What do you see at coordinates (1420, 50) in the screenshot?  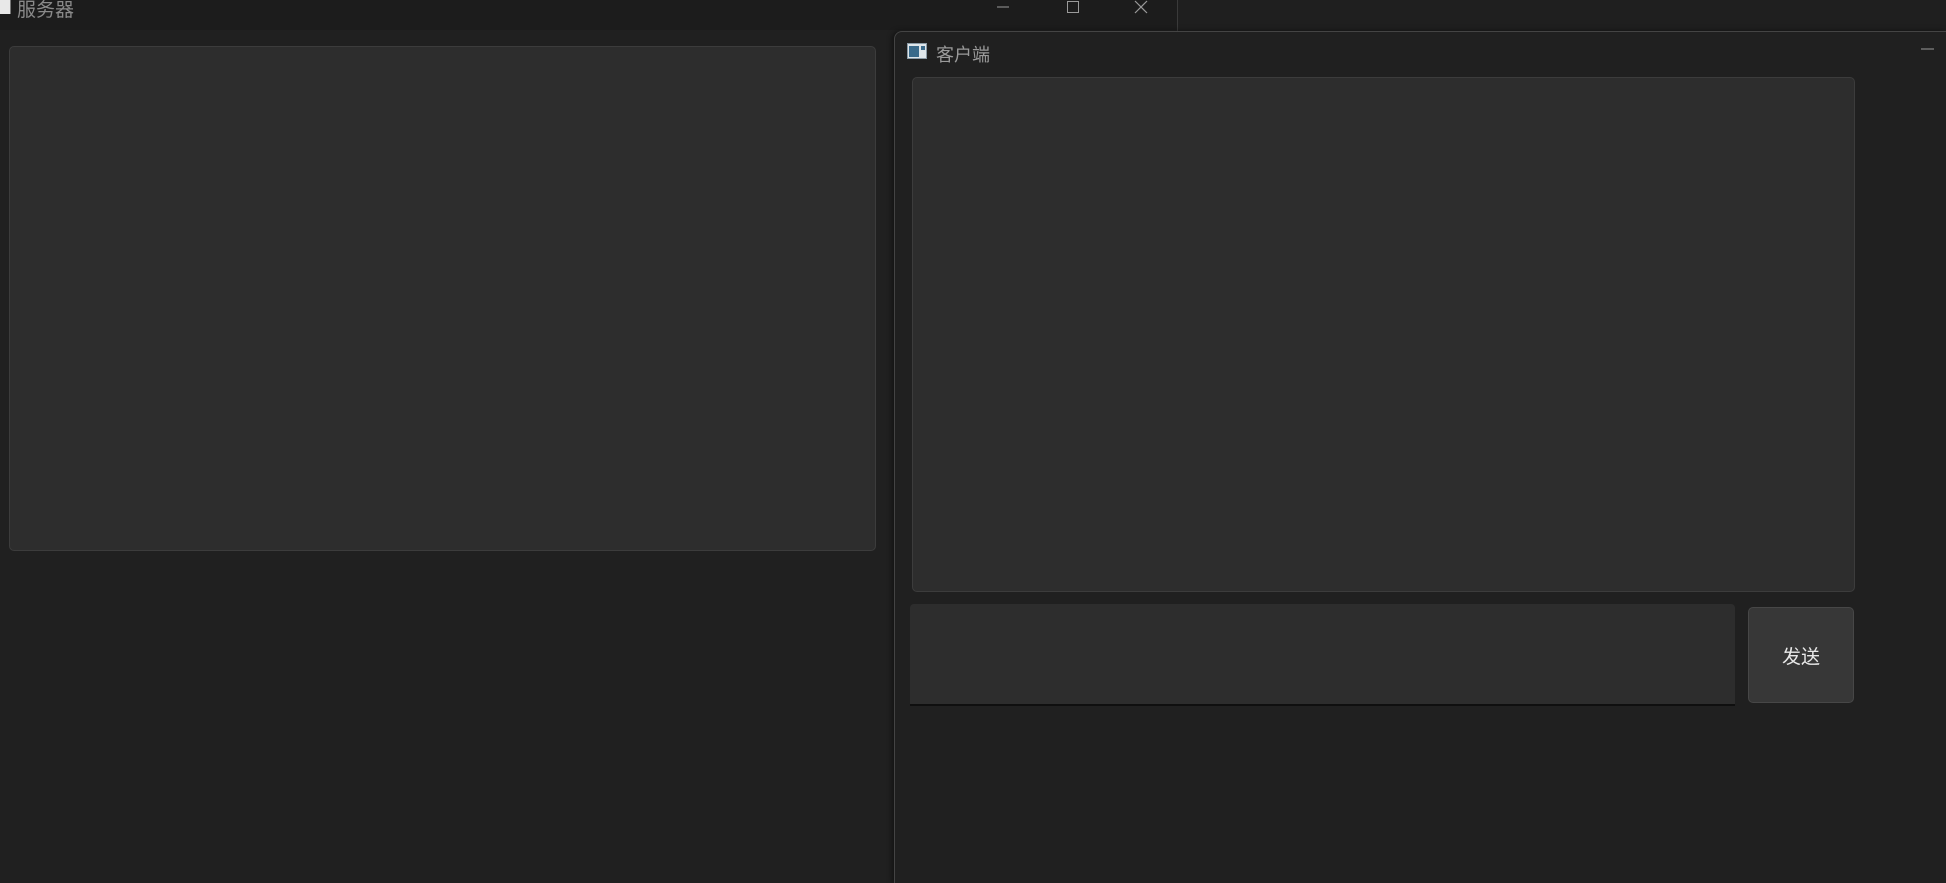 I see `client-titlebar: 客户端` at bounding box center [1420, 50].